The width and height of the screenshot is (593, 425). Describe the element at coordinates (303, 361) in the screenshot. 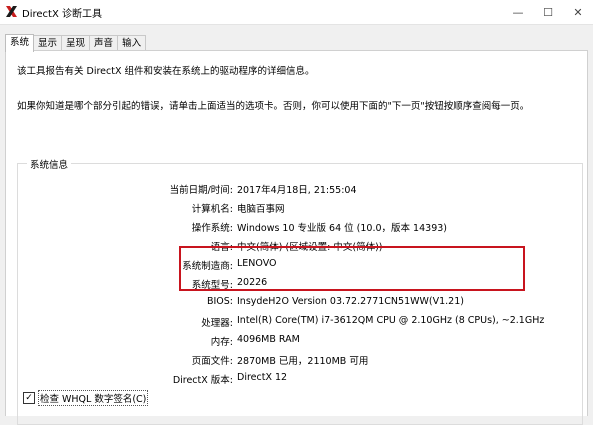

I see `info-value: 2870MB 已用，2110MB 可用` at that location.